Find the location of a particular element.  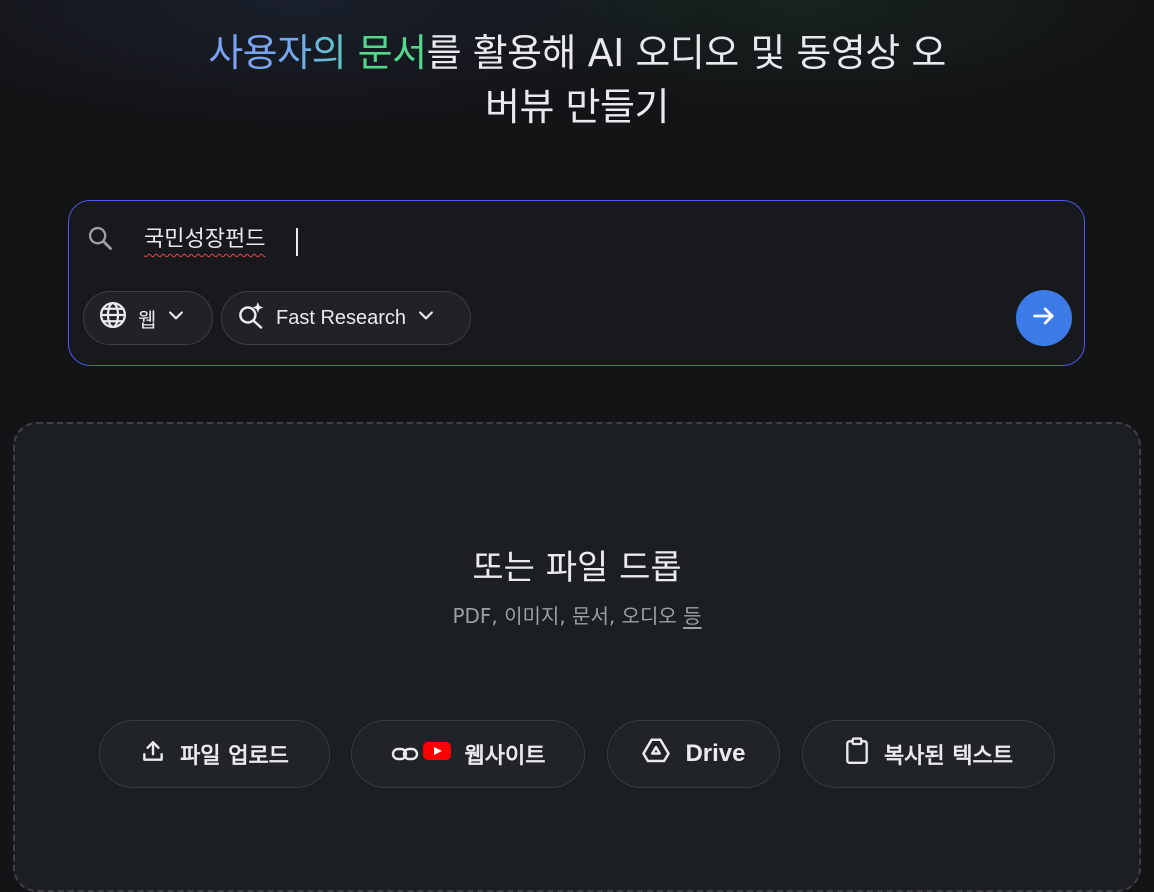

headline-highlight-user: 사용자의 is located at coordinates (277, 53).